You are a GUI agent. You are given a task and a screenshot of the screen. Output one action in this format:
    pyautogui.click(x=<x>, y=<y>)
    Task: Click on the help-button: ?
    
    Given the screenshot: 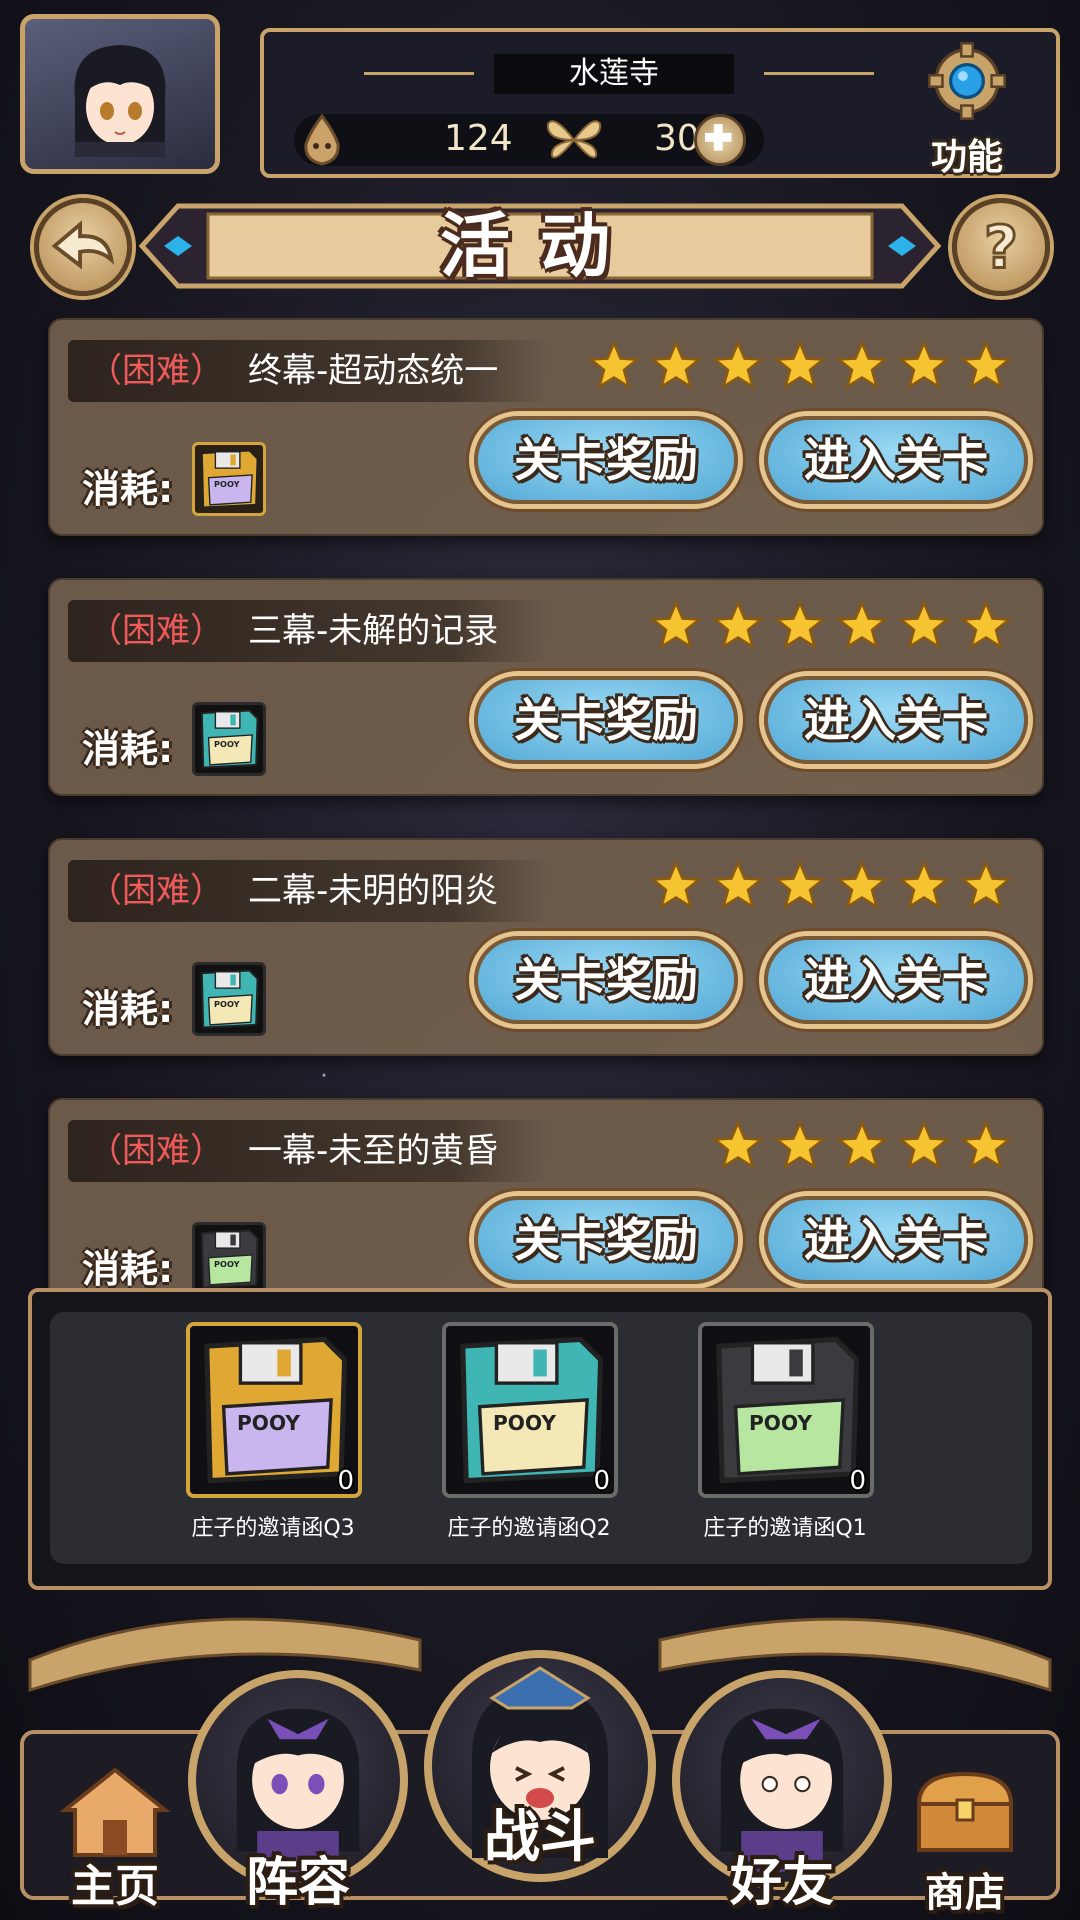 What is the action you would take?
    pyautogui.click(x=1001, y=247)
    